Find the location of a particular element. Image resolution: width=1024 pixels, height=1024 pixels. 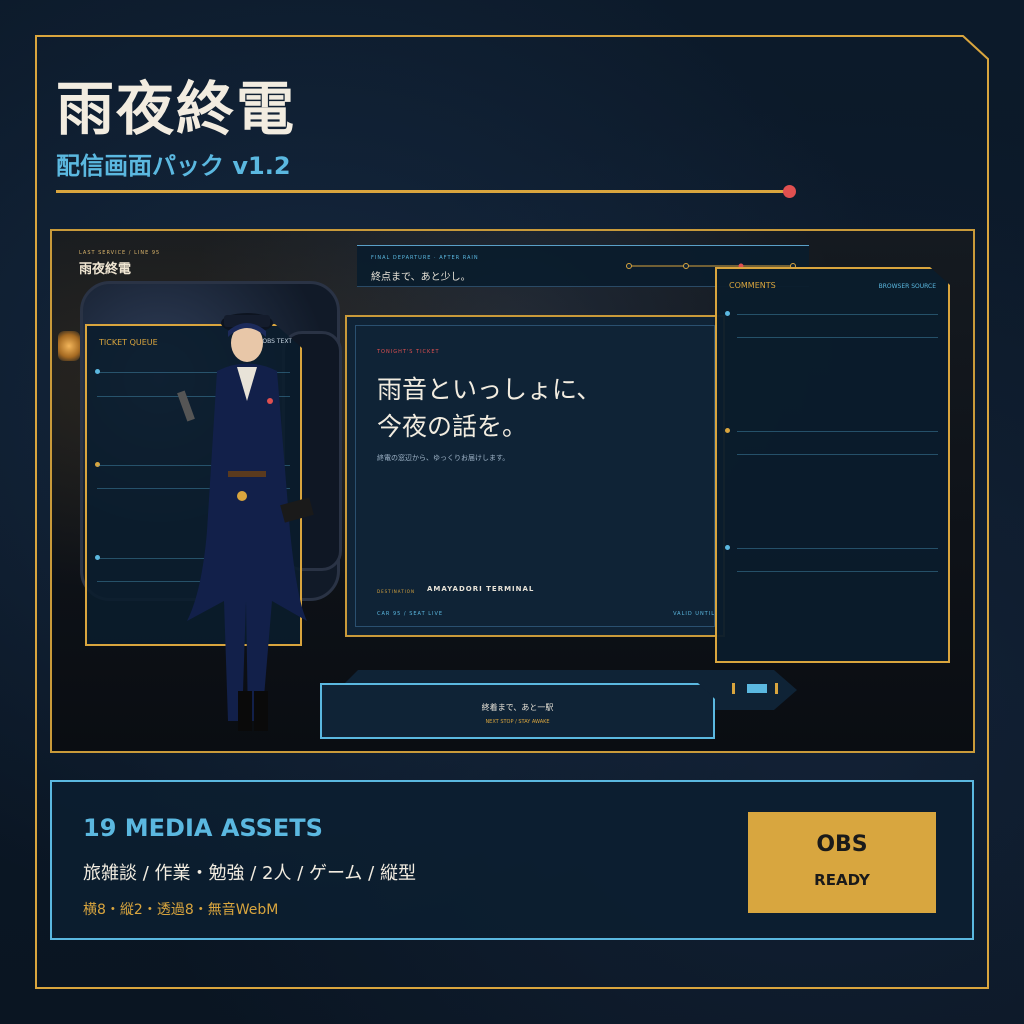

obs-badge-title: OBS is located at coordinates (842, 844).